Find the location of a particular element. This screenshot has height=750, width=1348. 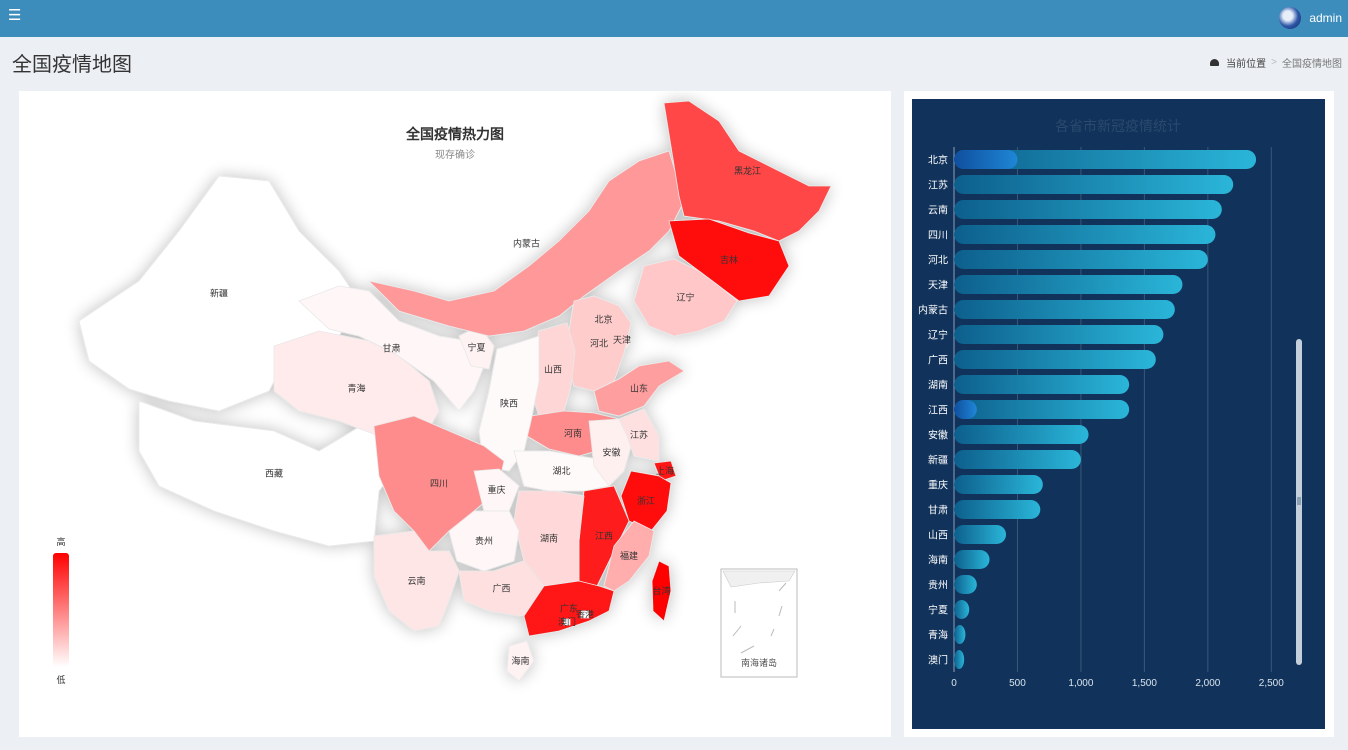

region-label: 天津 is located at coordinates (622, 340).